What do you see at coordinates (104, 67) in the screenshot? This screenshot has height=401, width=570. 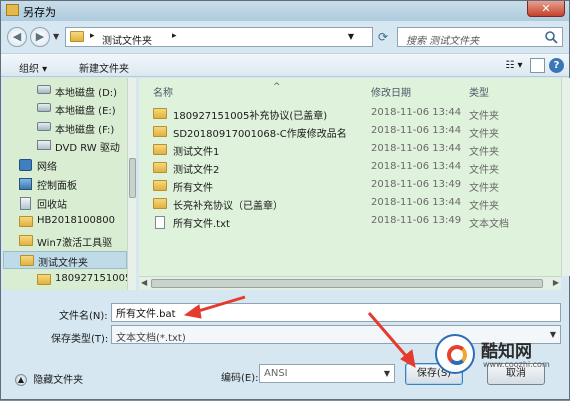 I see `new-folder-button: 新建文件夹` at bounding box center [104, 67].